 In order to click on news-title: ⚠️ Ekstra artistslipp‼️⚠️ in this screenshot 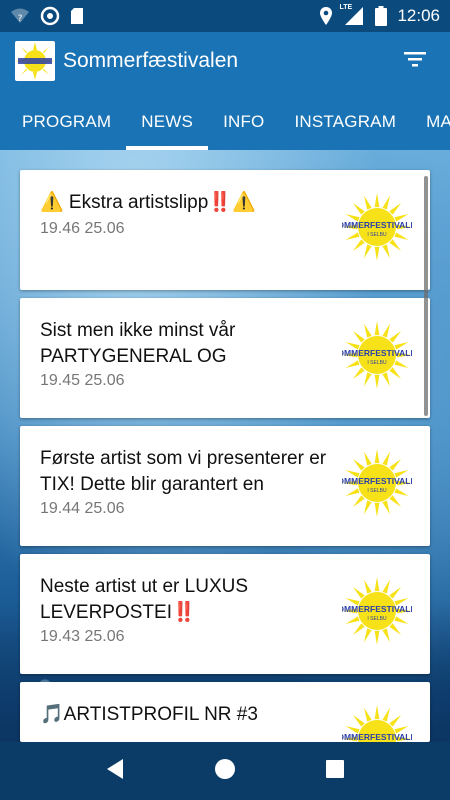, I will do `click(148, 202)`.